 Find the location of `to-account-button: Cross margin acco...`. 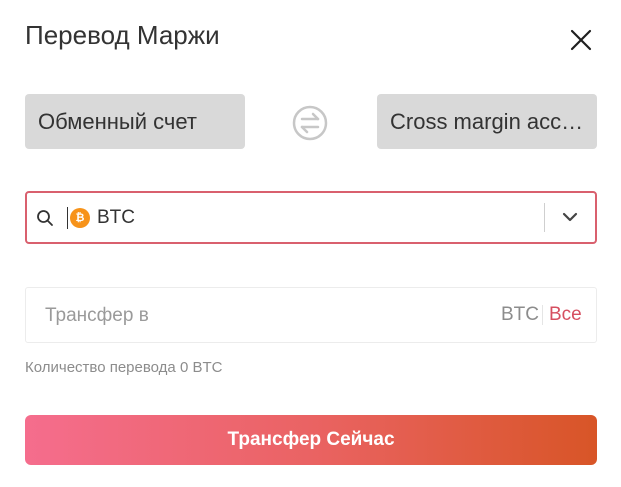

to-account-button: Cross margin acco... is located at coordinates (487, 121).